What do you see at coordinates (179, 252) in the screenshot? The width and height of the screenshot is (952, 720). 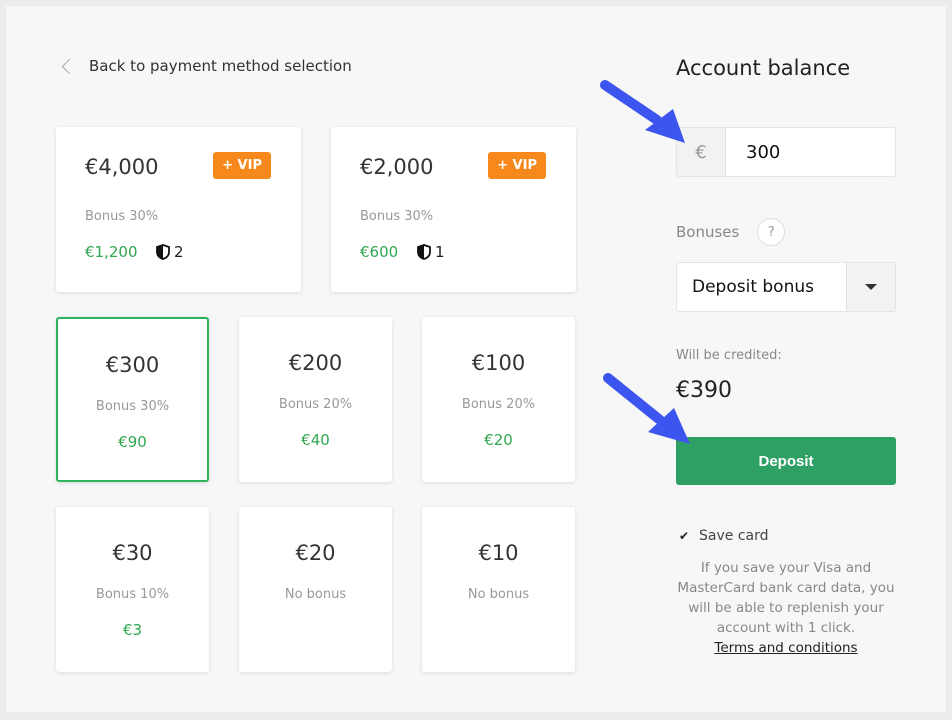 I see `shield-count-value: 2` at bounding box center [179, 252].